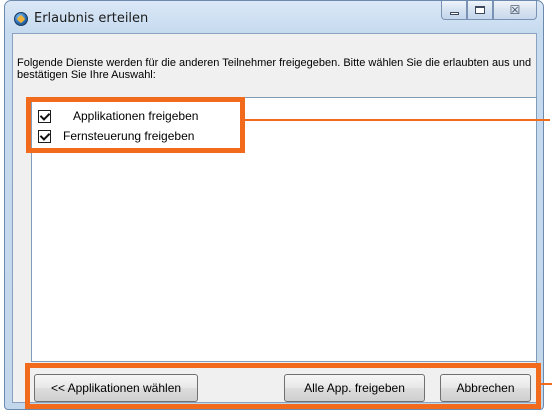 This screenshot has height=420, width=554. What do you see at coordinates (454, 13) in the screenshot?
I see `minimize-icon` at bounding box center [454, 13].